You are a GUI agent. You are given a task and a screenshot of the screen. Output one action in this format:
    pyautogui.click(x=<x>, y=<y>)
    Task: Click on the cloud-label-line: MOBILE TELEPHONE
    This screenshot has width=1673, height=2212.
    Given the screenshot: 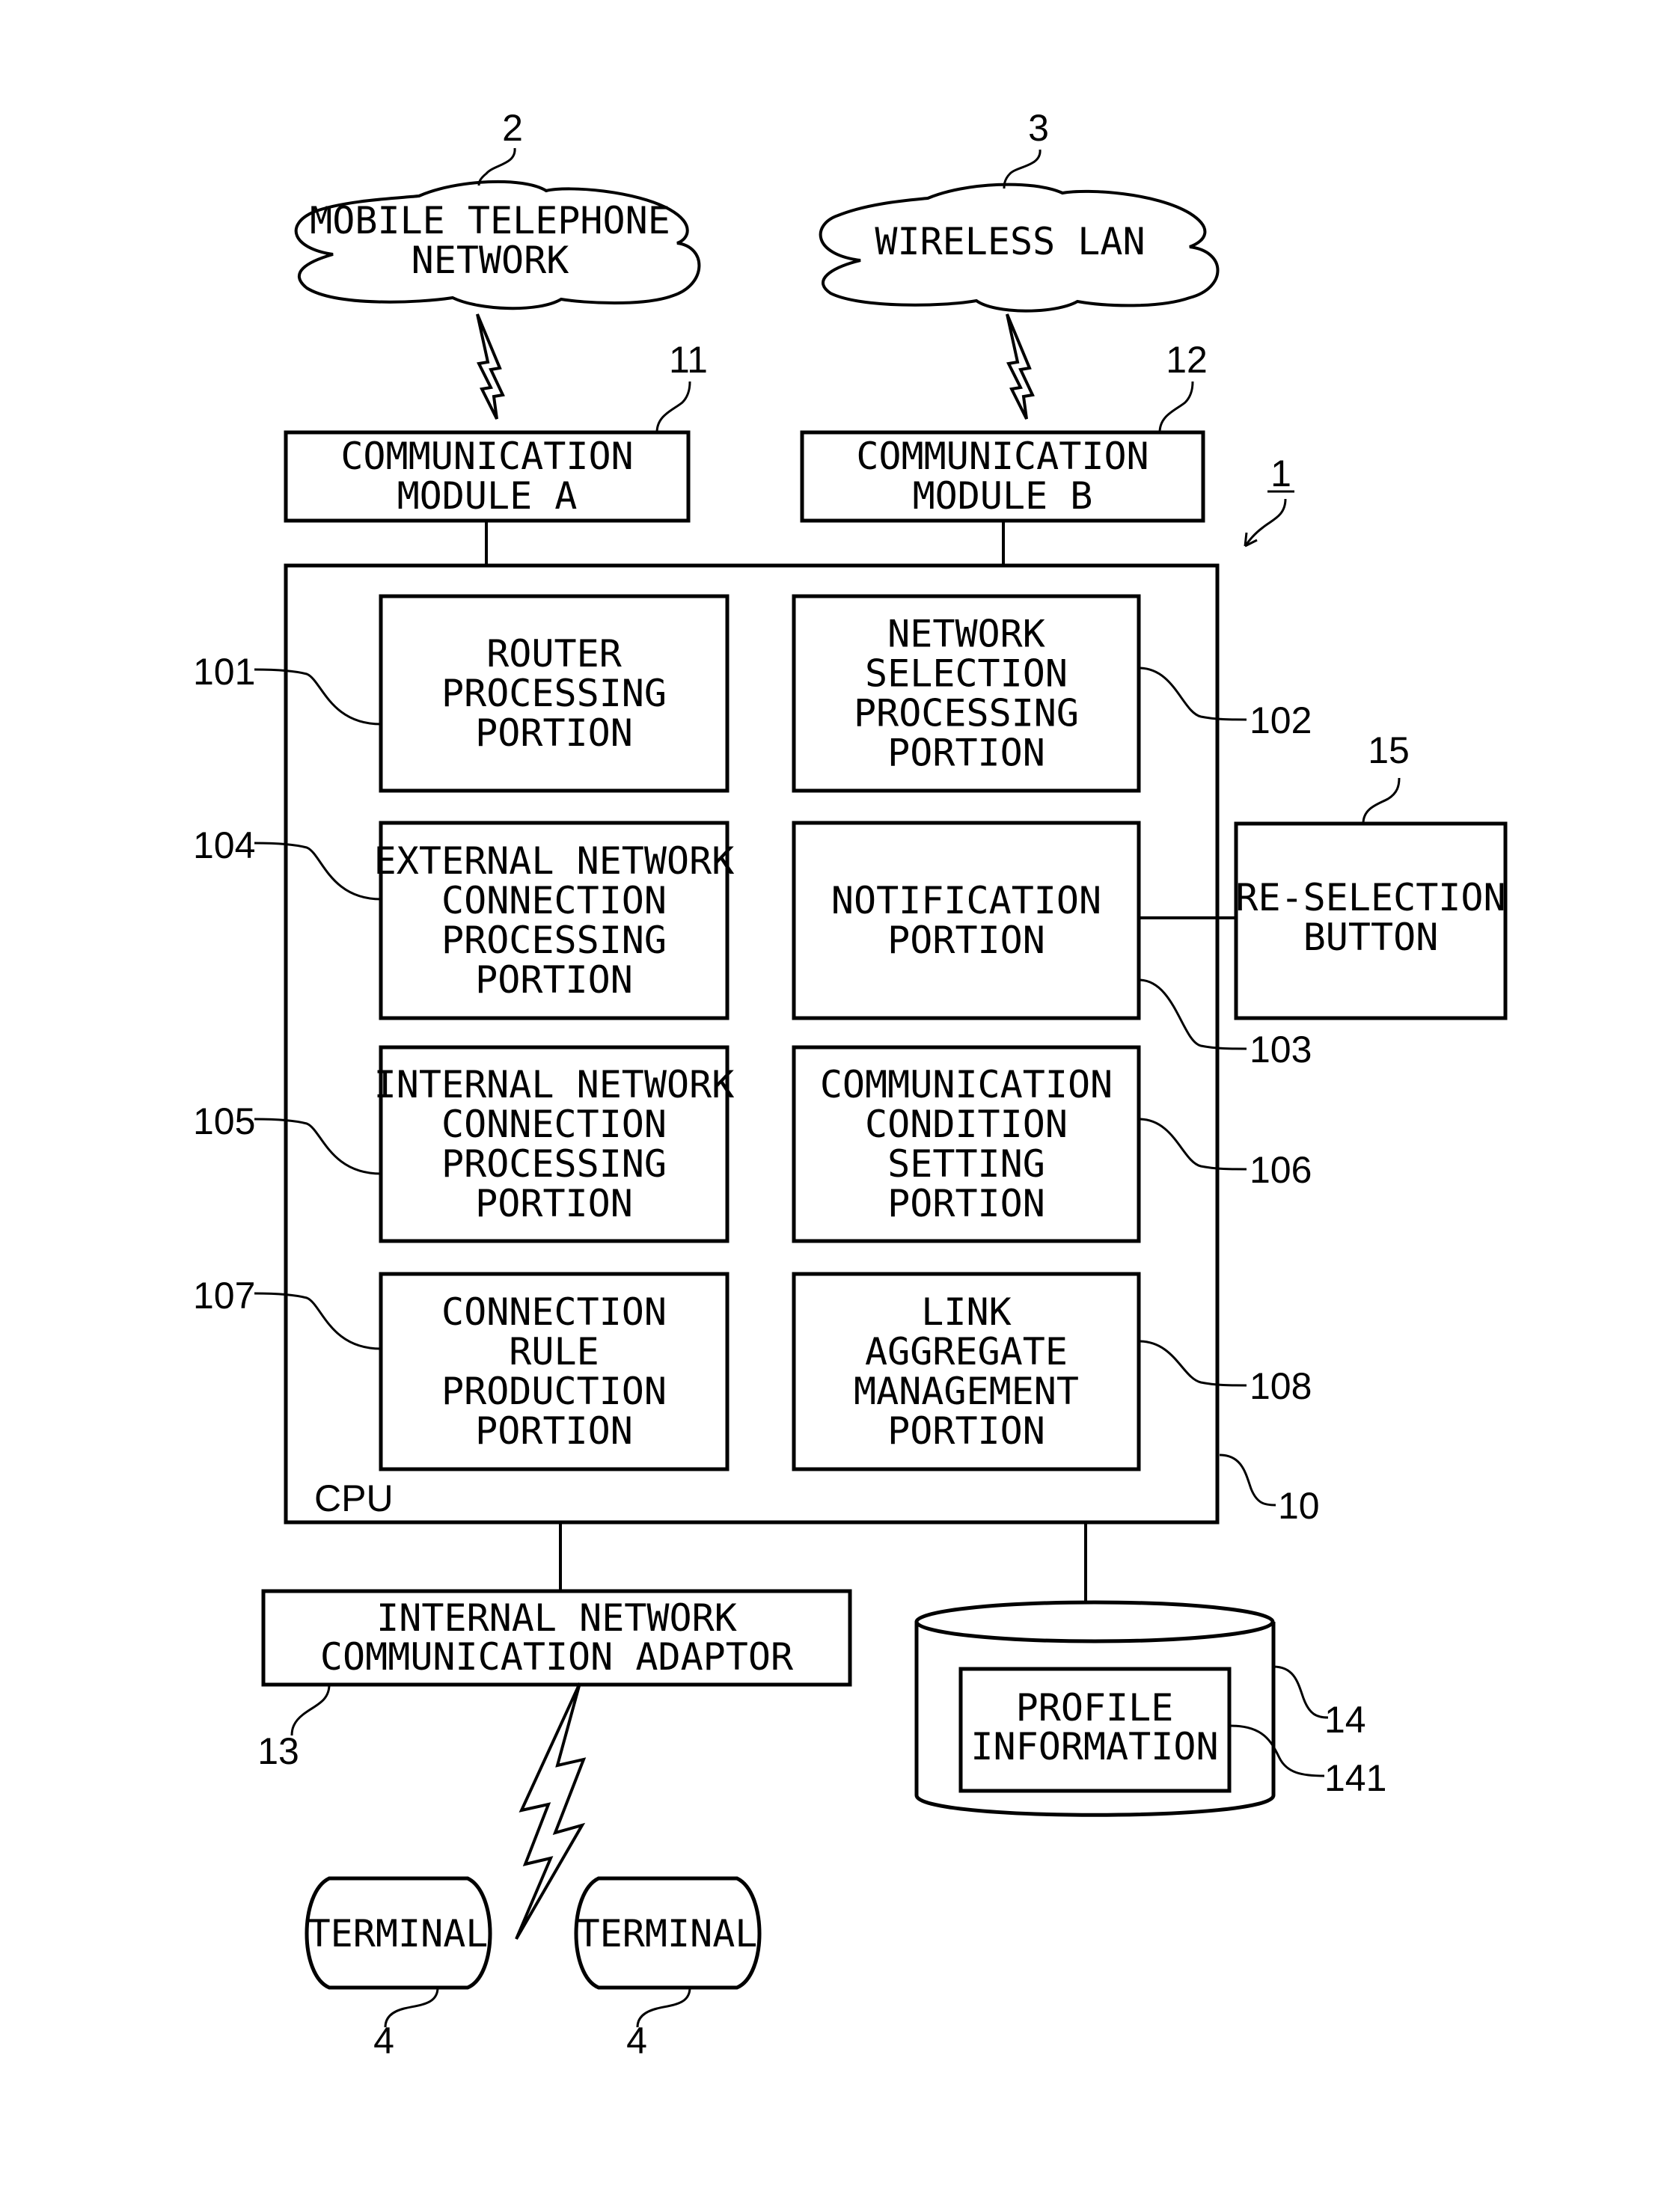 What is the action you would take?
    pyautogui.click(x=490, y=220)
    